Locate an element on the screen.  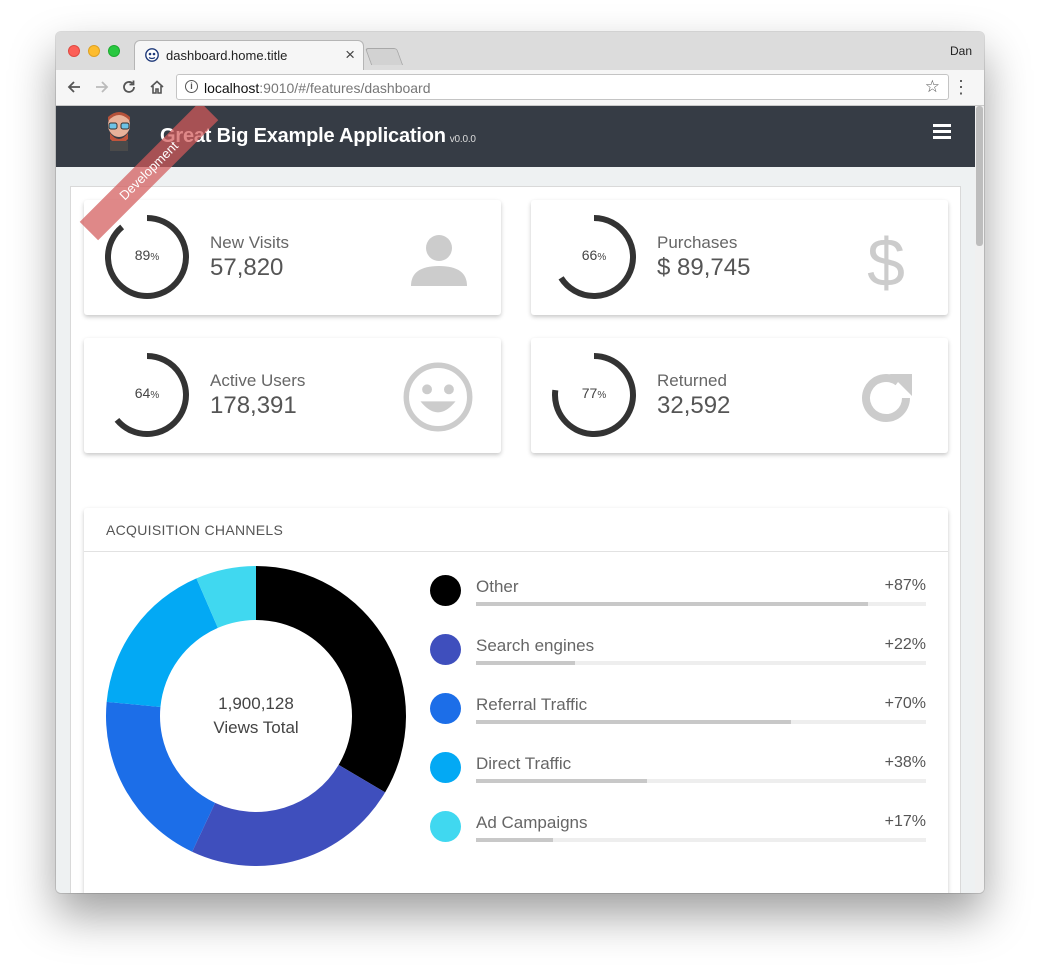
home-icon is located at coordinates (157, 87).